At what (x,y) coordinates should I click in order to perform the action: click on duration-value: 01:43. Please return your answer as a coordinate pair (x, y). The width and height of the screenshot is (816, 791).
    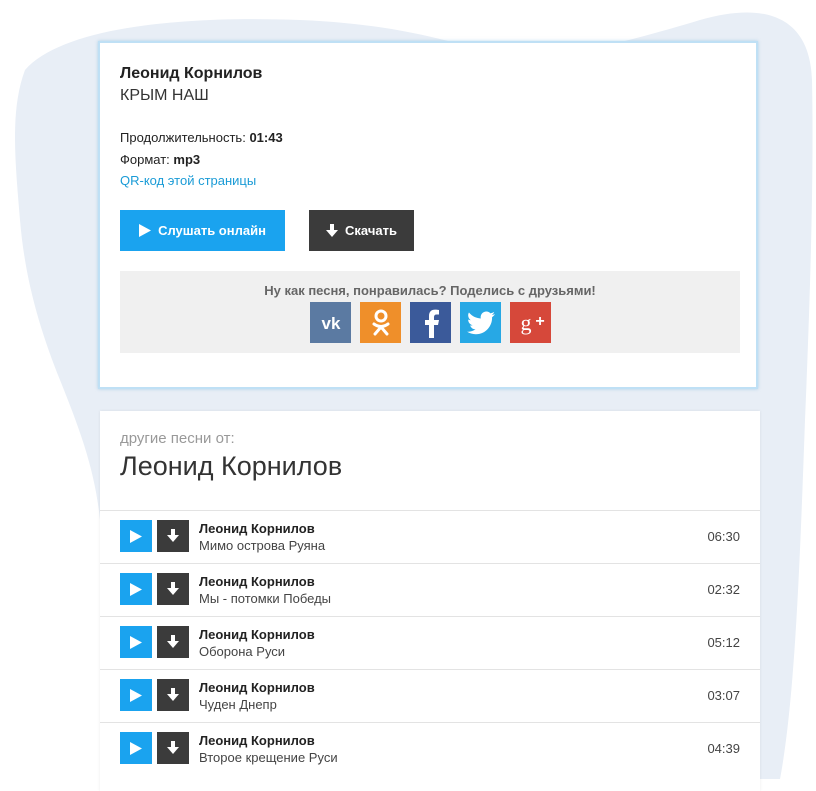
    Looking at the image, I should click on (266, 137).